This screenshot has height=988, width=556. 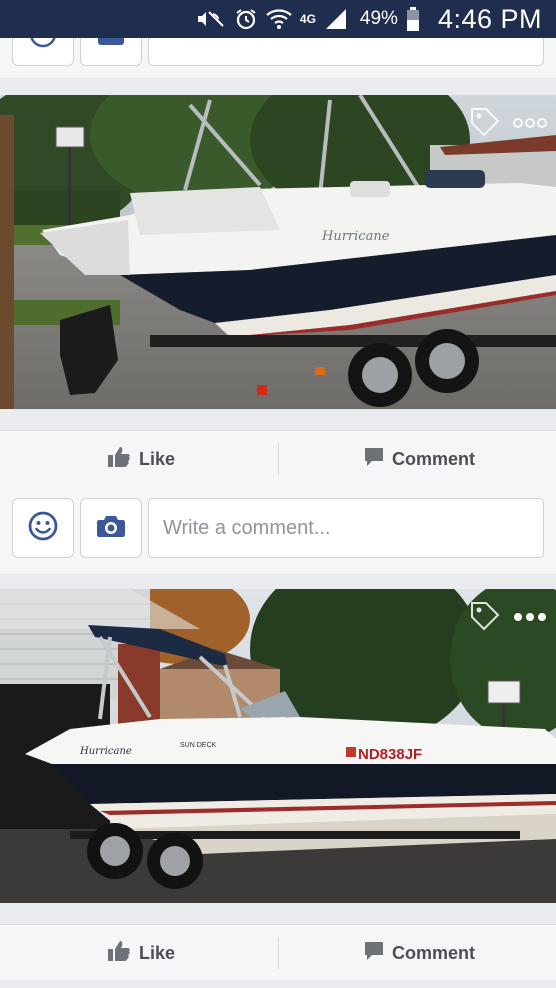 I want to click on battery-percent: 49%, so click(x=378, y=18).